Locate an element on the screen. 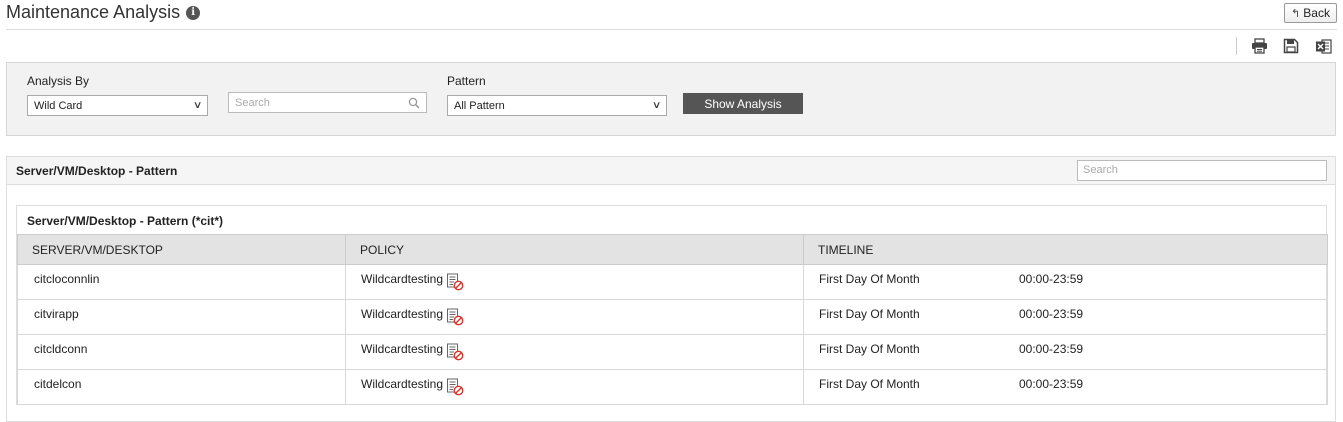 Image resolution: width=1343 pixels, height=422 pixels. server-name: citcldconn is located at coordinates (61, 349).